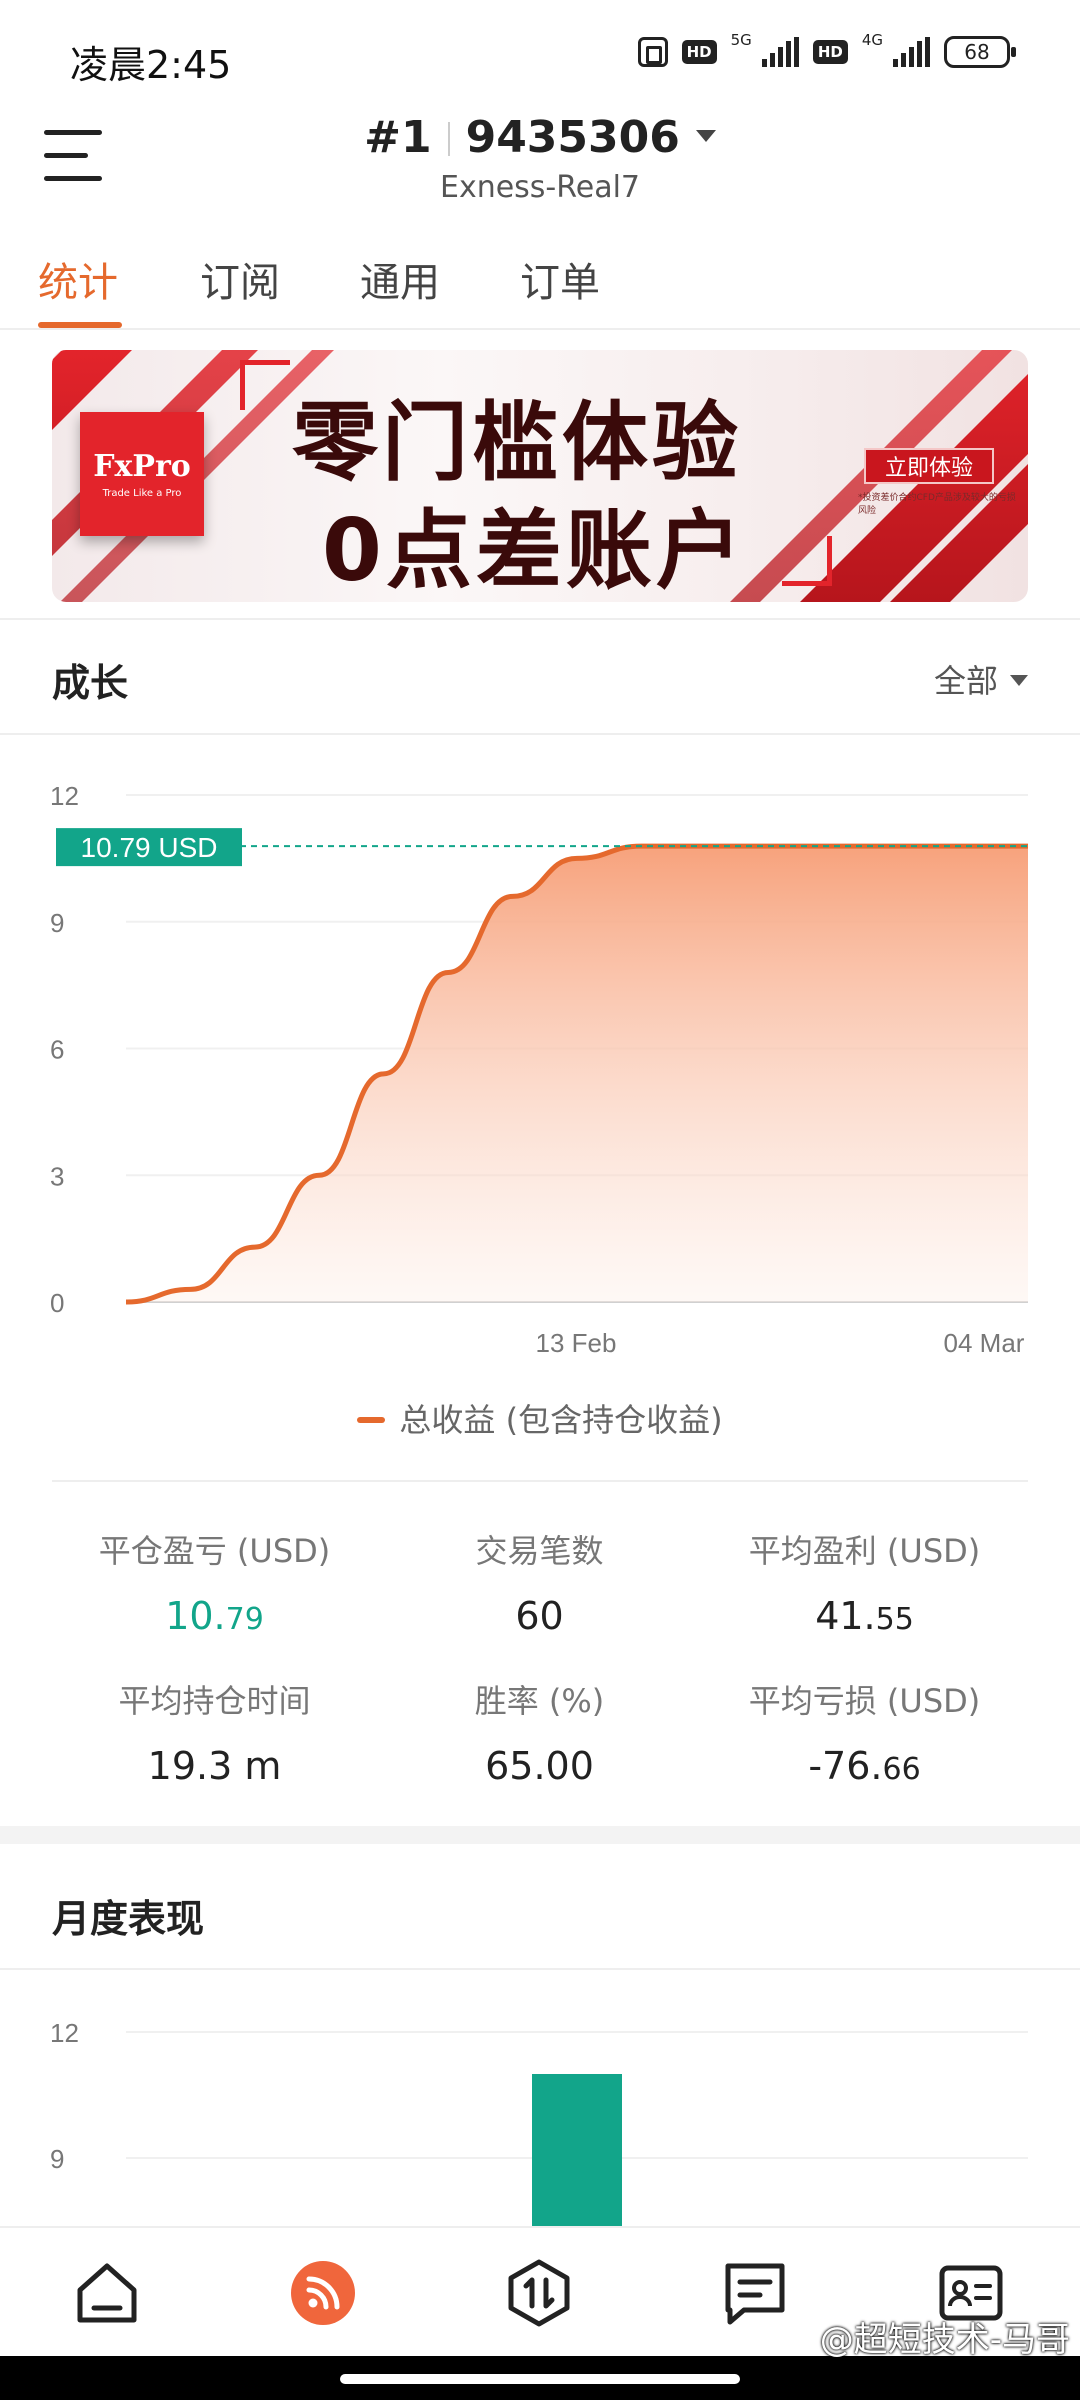 Image resolution: width=1080 pixels, height=2400 pixels. Describe the element at coordinates (151, 65) in the screenshot. I see `status-time: 凌晨2:45` at that location.